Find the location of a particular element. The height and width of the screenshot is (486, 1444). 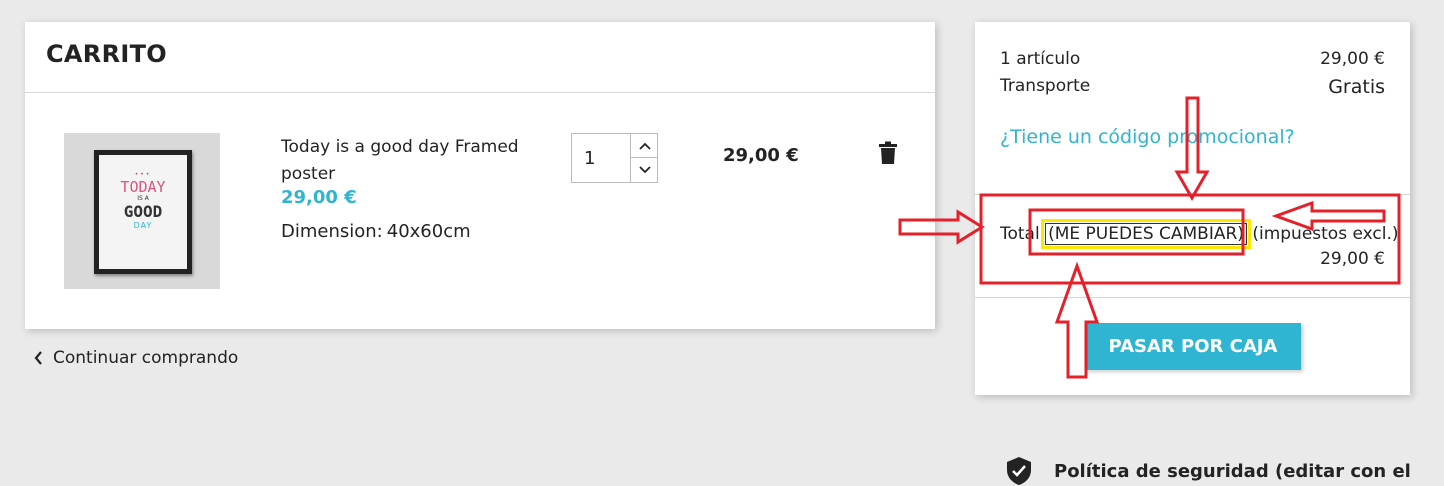

line-total: 29,00 € is located at coordinates (761, 155).